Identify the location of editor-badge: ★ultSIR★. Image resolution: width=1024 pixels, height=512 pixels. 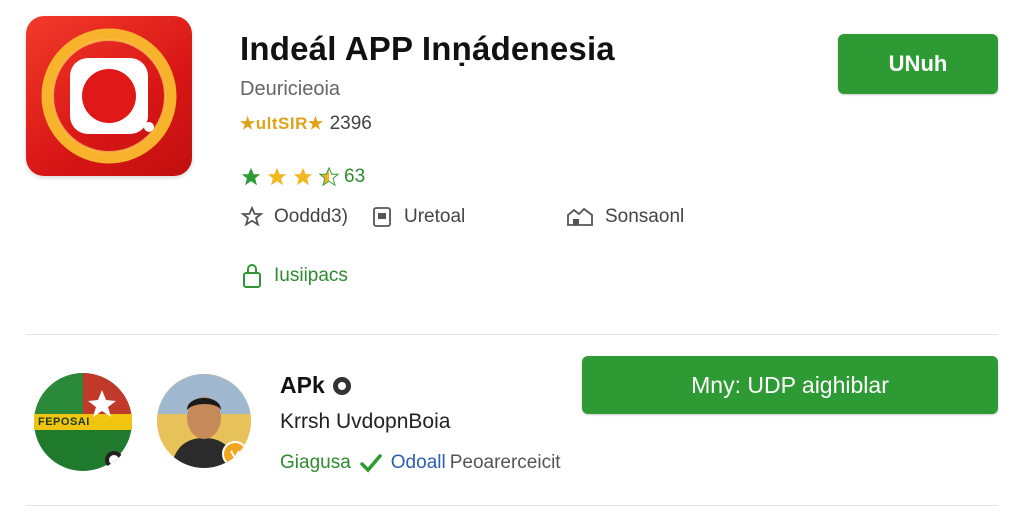
(282, 123).